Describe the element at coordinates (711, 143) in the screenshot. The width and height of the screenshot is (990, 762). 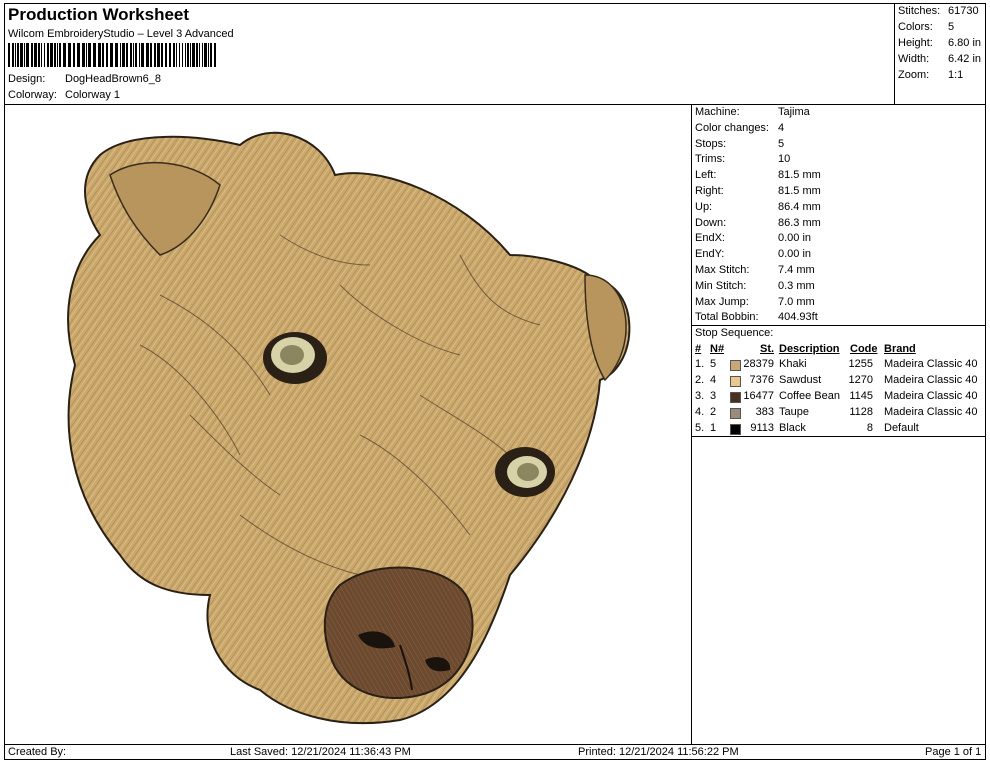
I see `machine-info-label: Stops:` at that location.